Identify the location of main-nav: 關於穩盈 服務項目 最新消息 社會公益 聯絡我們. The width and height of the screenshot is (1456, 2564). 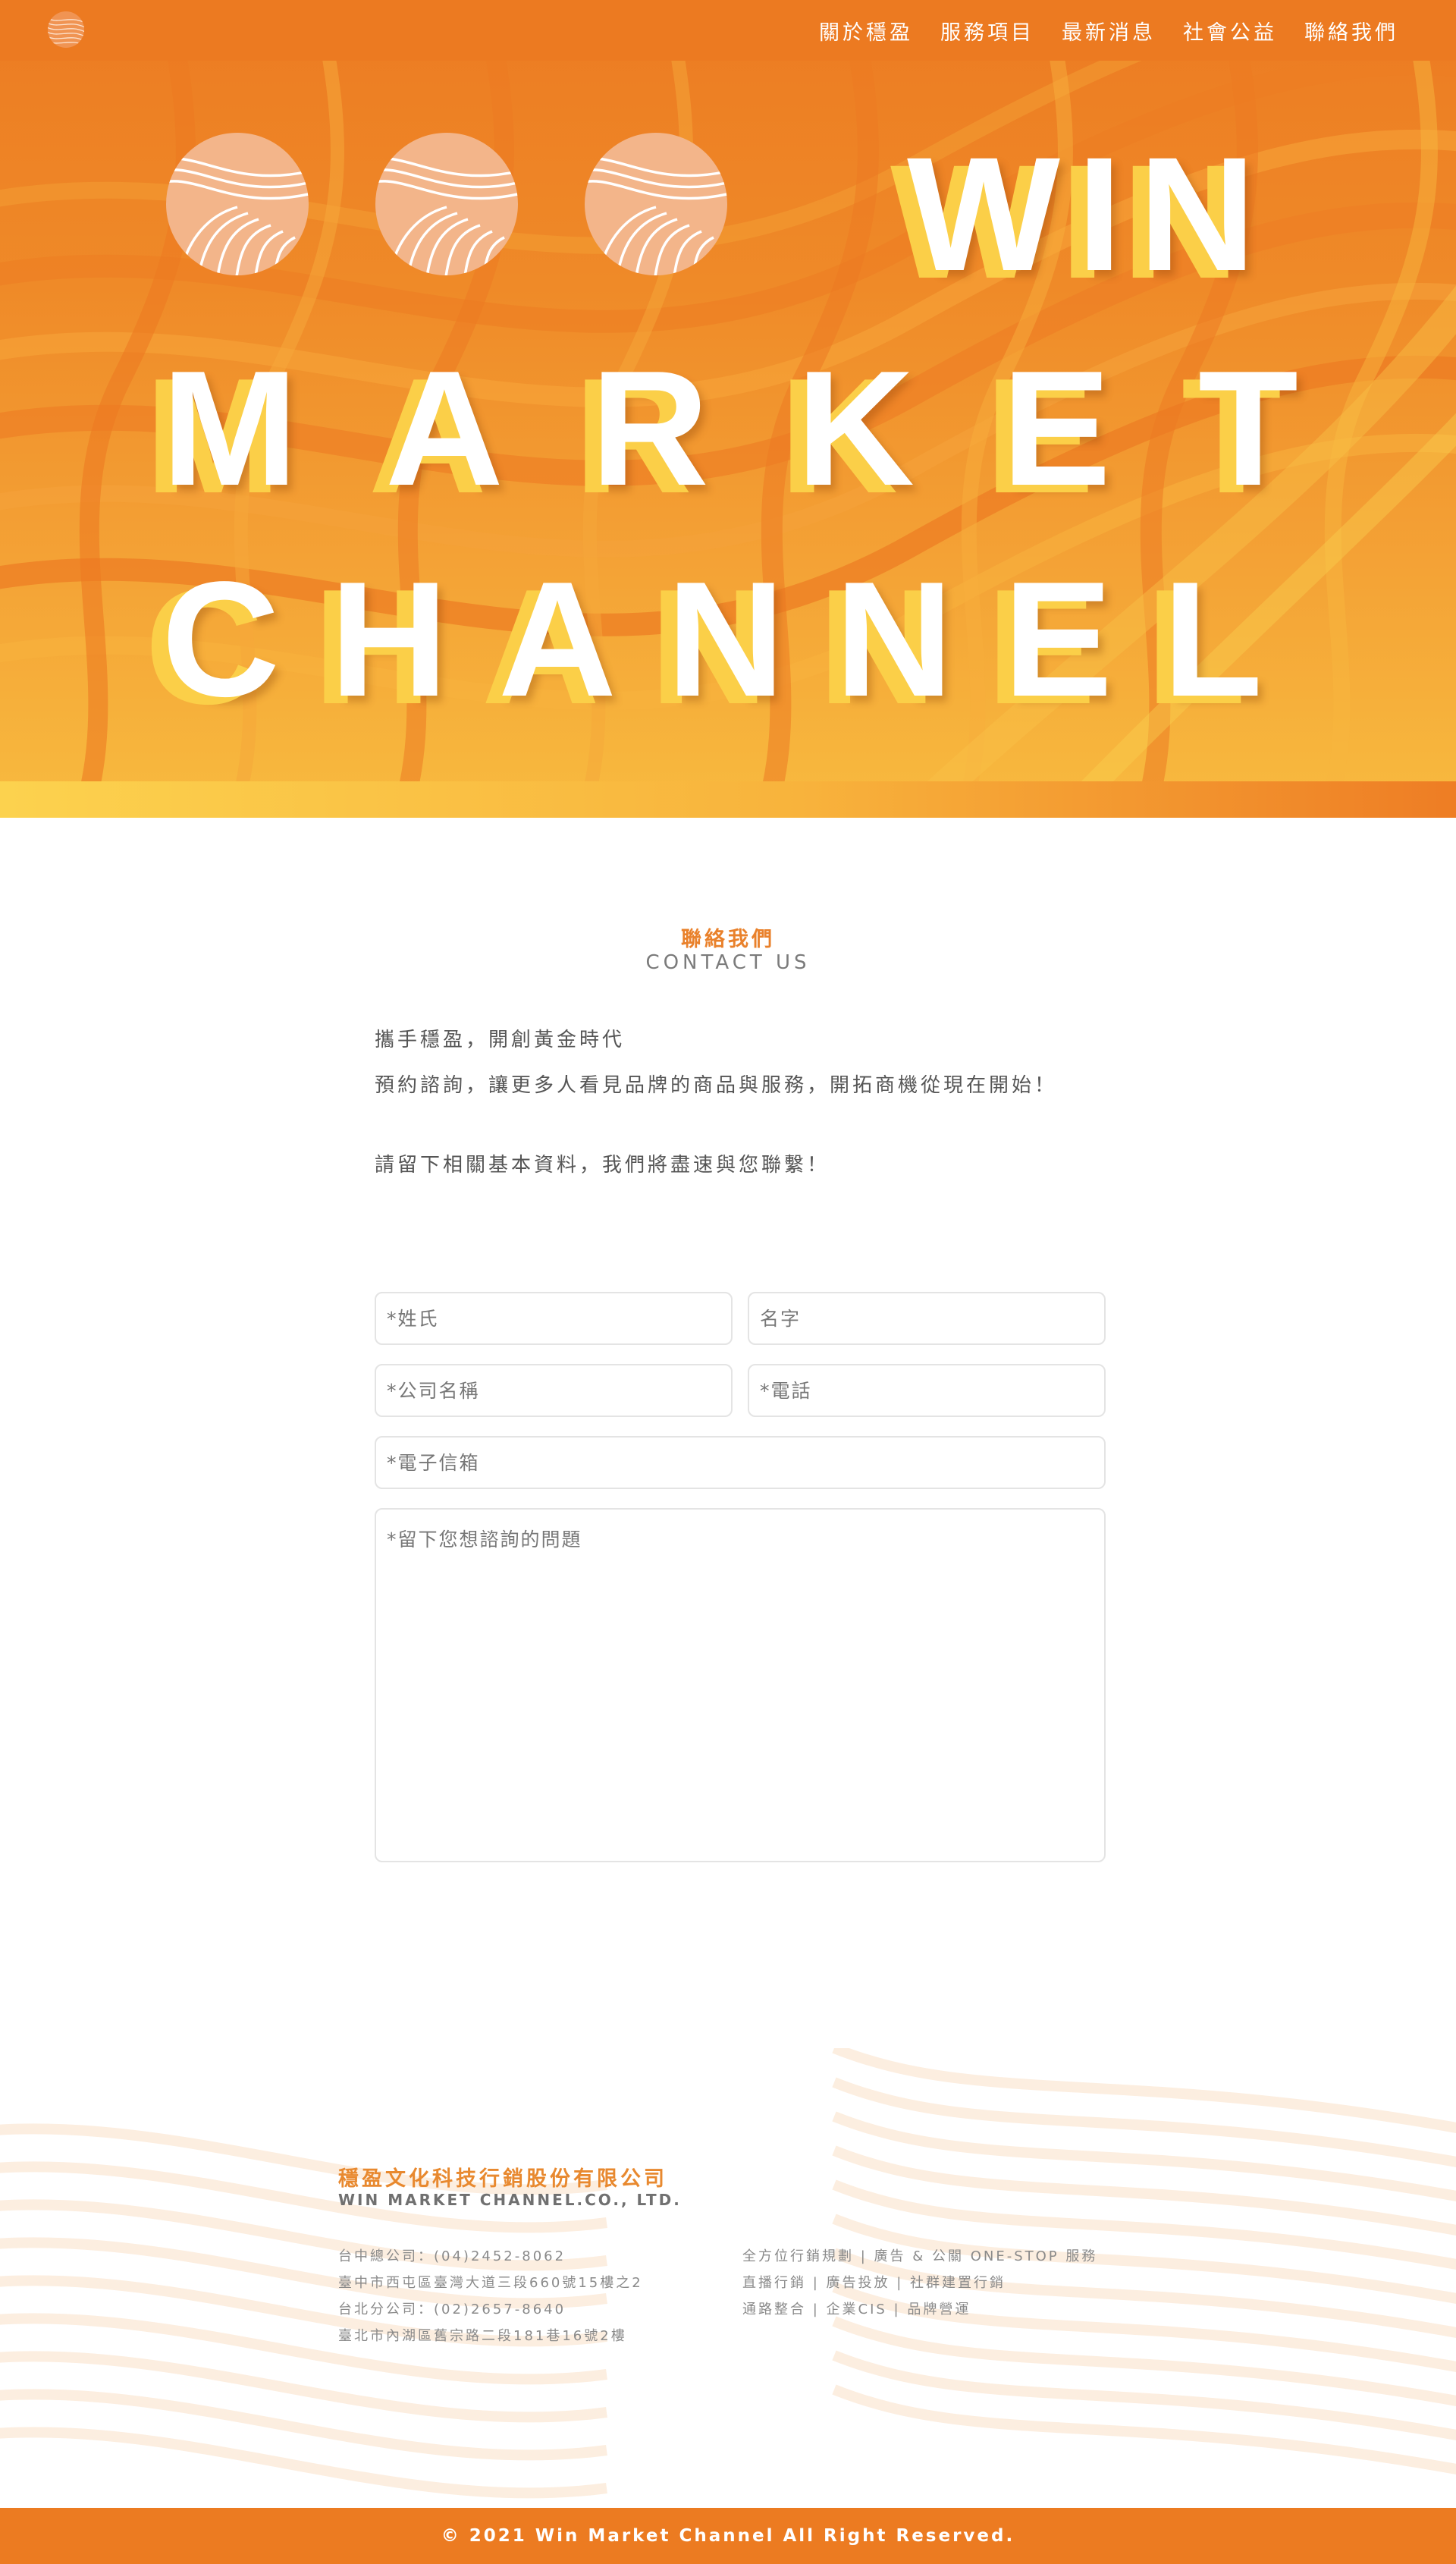
(1108, 31).